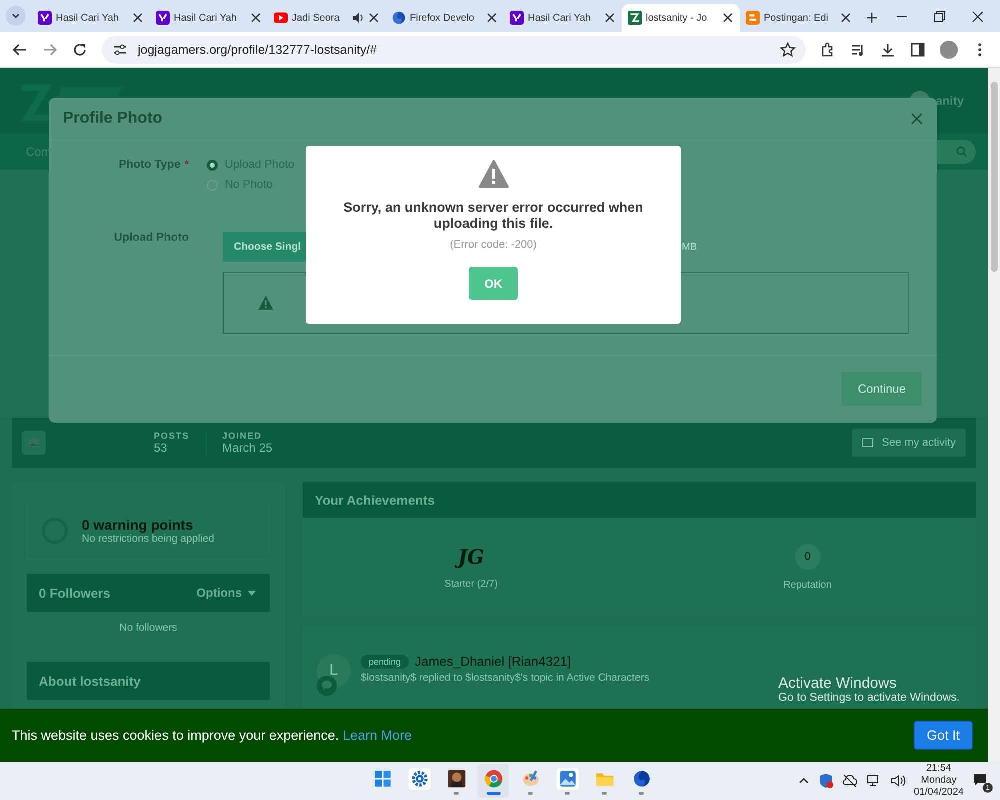 This screenshot has width=1000, height=800. Describe the element at coordinates (161, 448) in the screenshot. I see `stat-value: 53` at that location.